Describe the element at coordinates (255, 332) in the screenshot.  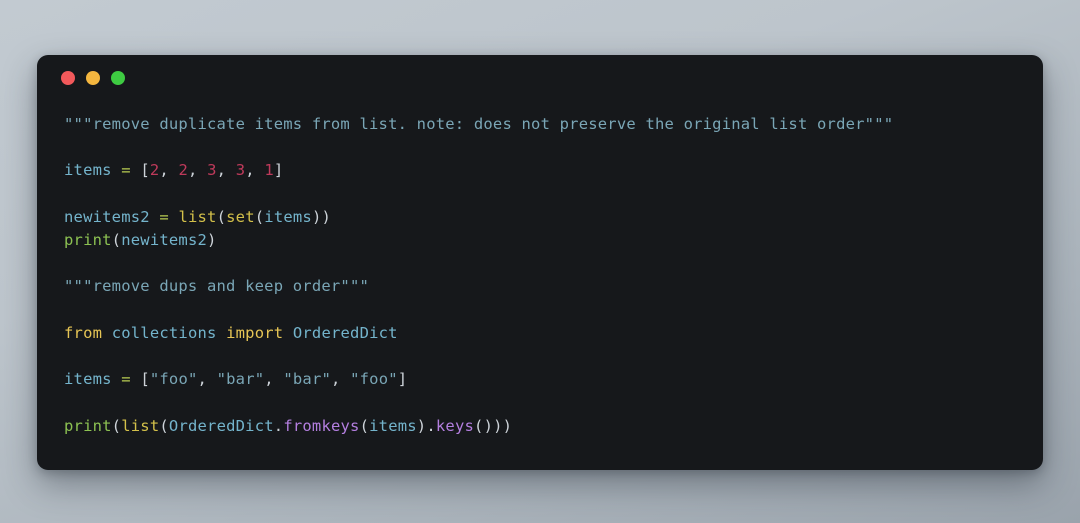
I see `code-token: import` at that location.